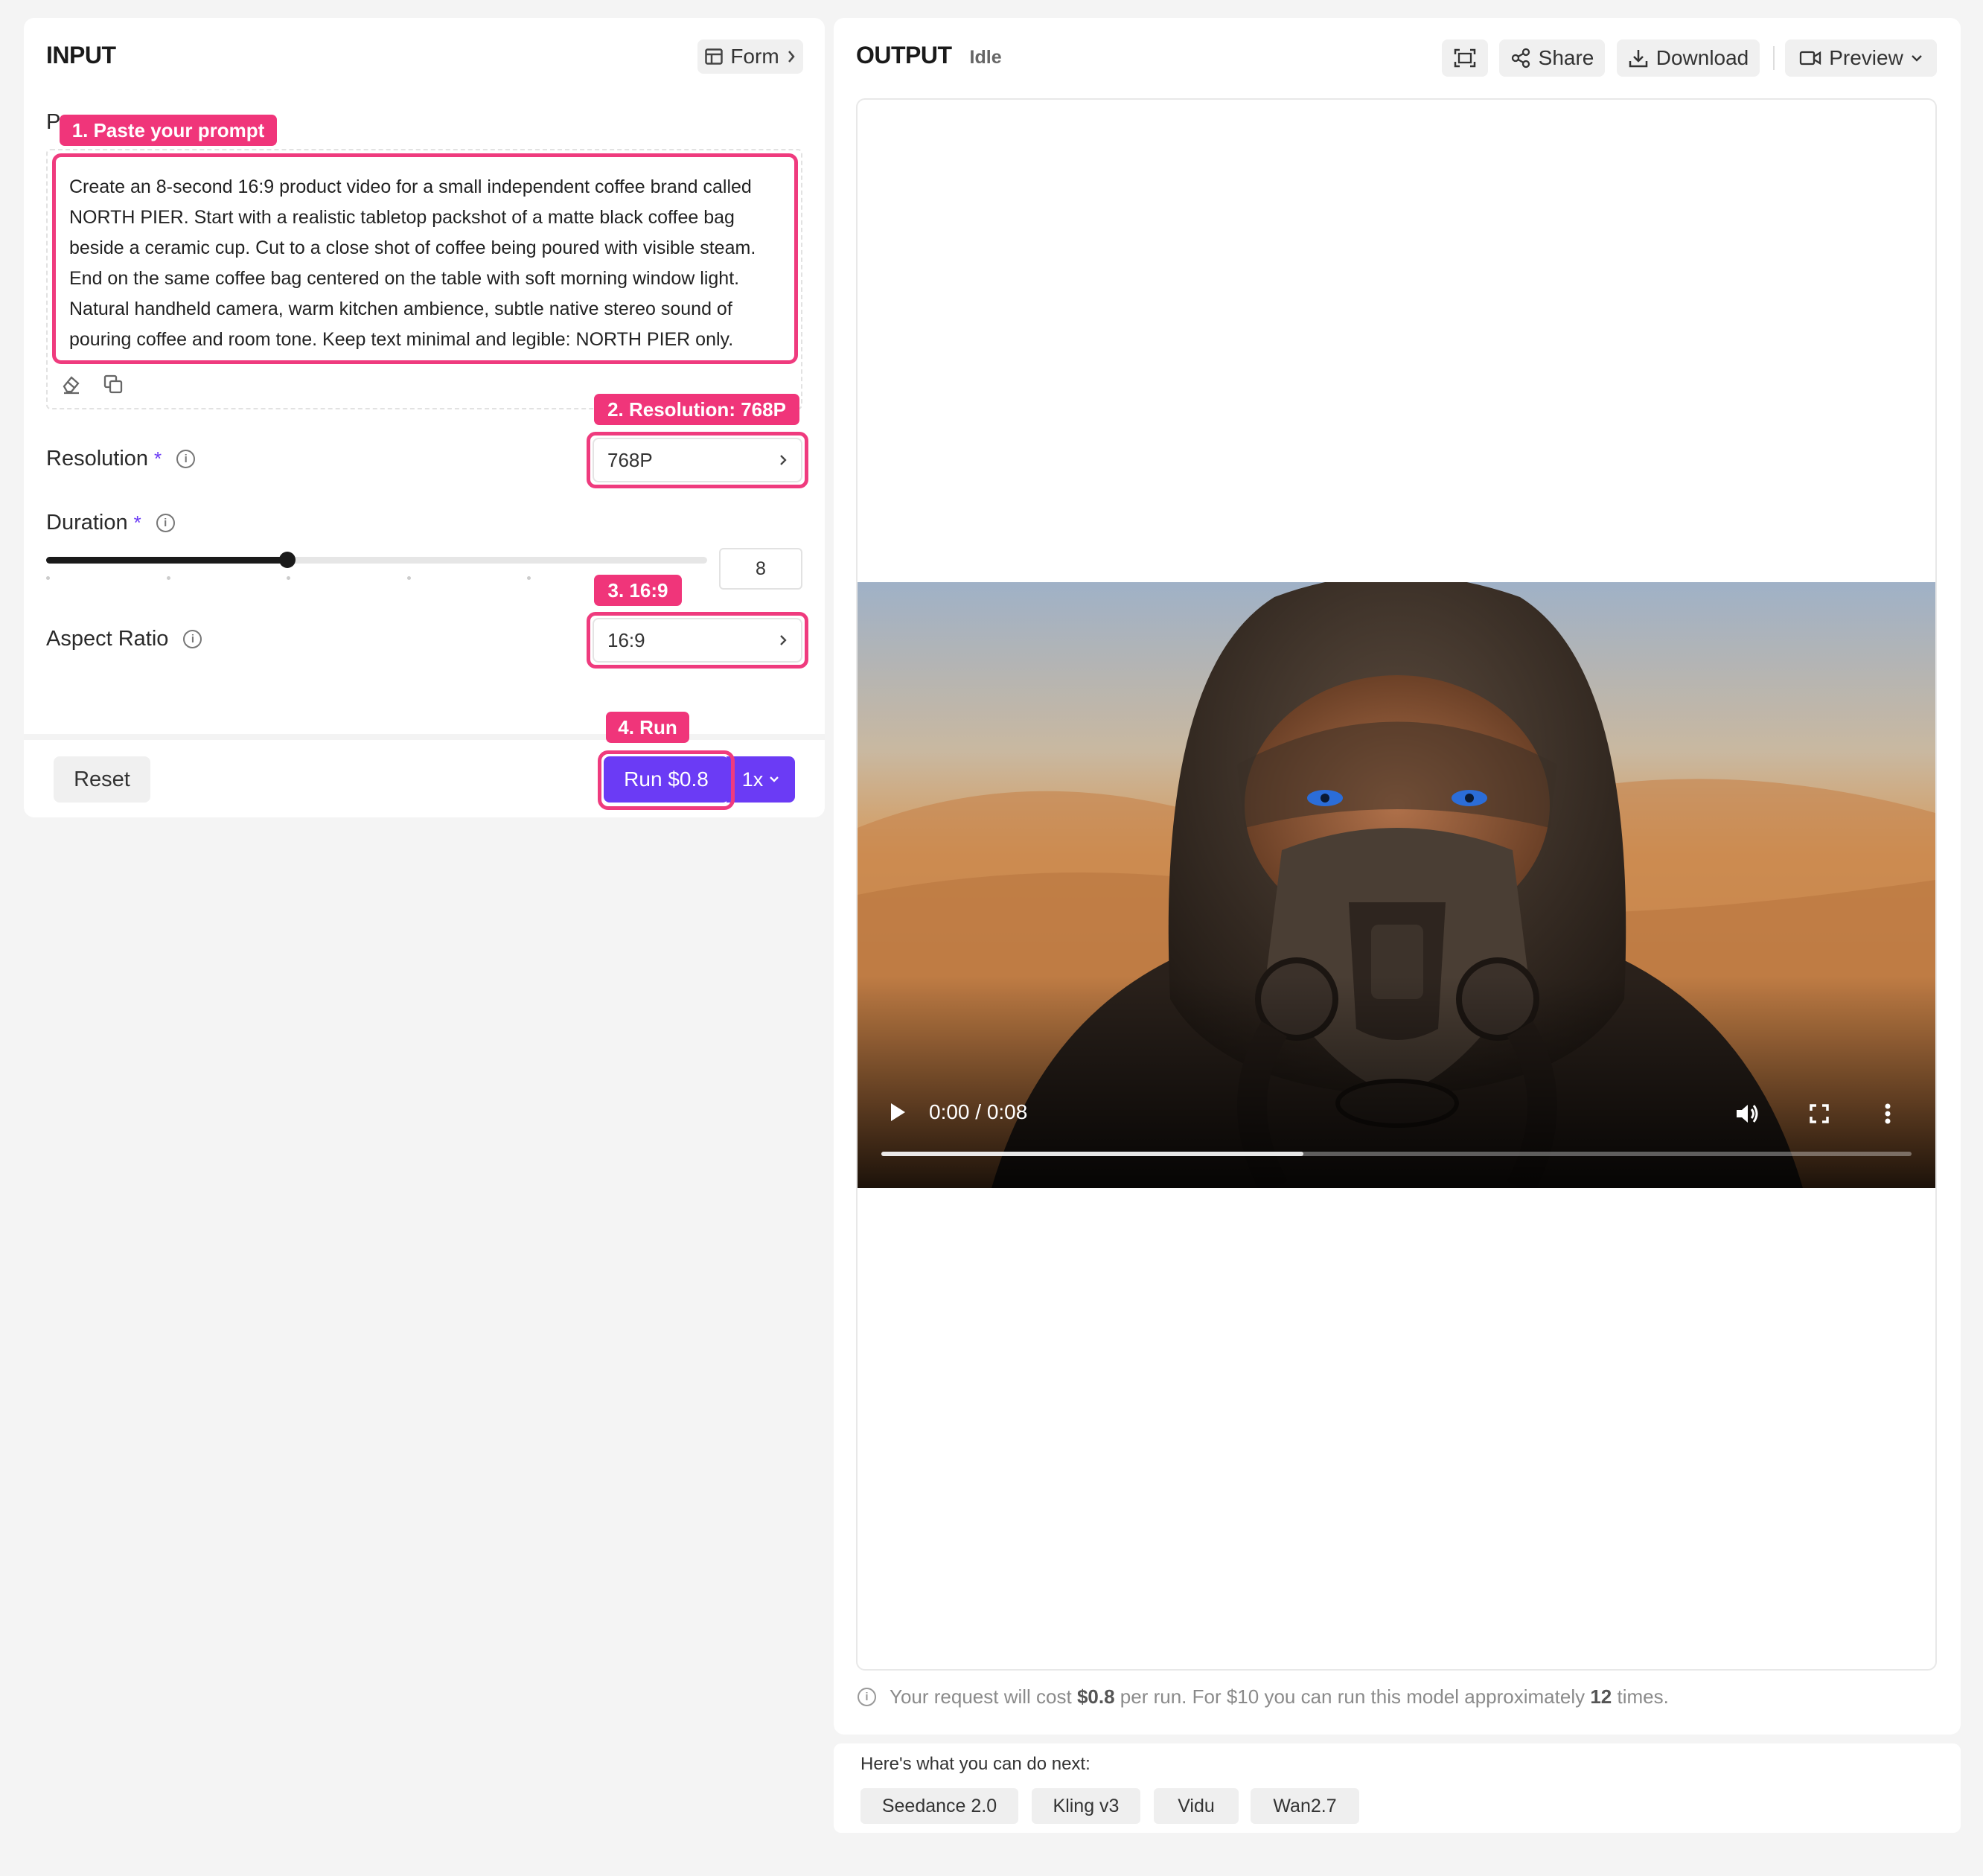  What do you see at coordinates (630, 460) in the screenshot?
I see `resolution-value: 768P` at bounding box center [630, 460].